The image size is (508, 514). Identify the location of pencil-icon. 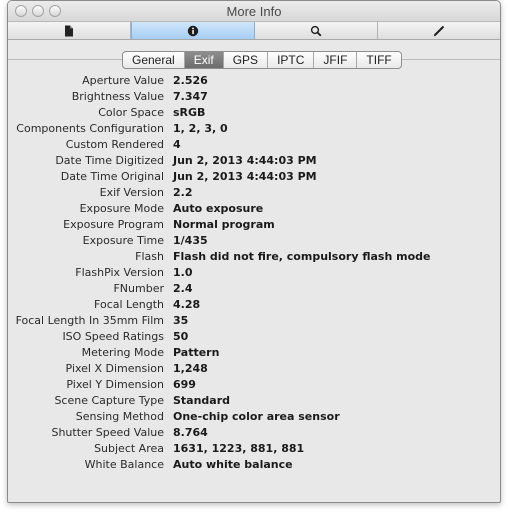
(439, 30).